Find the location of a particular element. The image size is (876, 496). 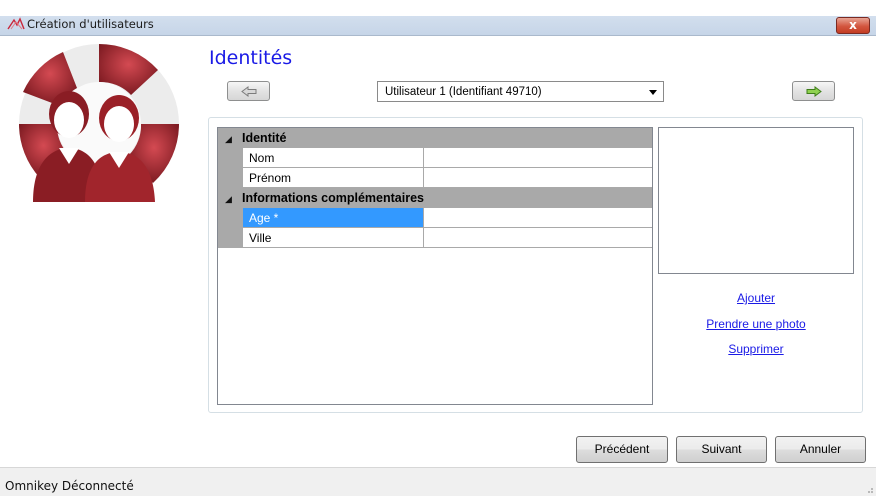

property-name: Prénom is located at coordinates (333, 178).